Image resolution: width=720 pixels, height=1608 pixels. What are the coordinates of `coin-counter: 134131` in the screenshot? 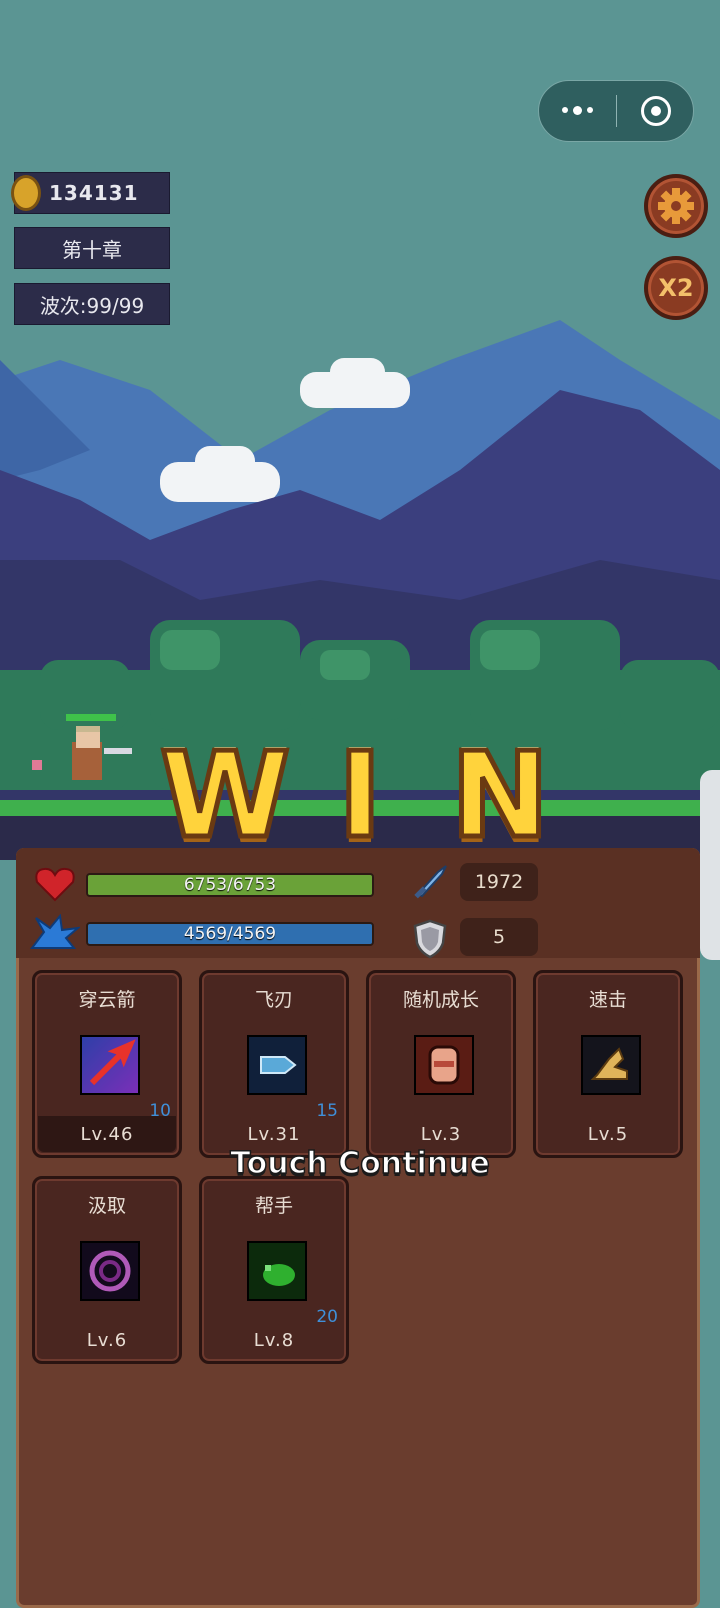 It's located at (90, 193).